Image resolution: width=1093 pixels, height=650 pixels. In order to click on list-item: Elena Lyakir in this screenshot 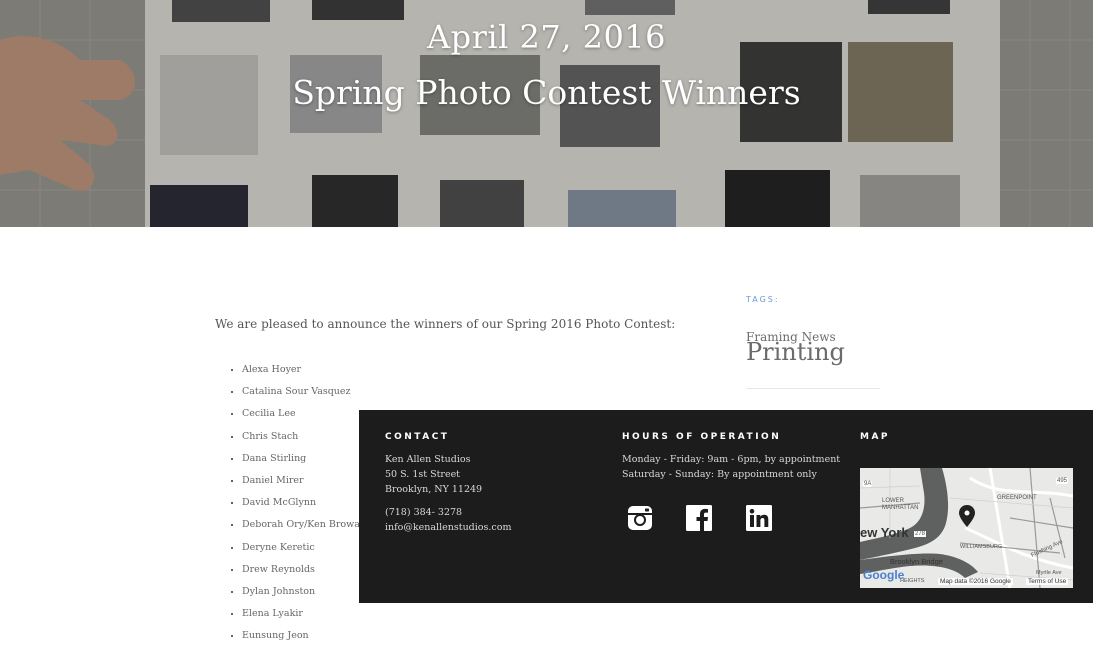, I will do `click(303, 617)`.